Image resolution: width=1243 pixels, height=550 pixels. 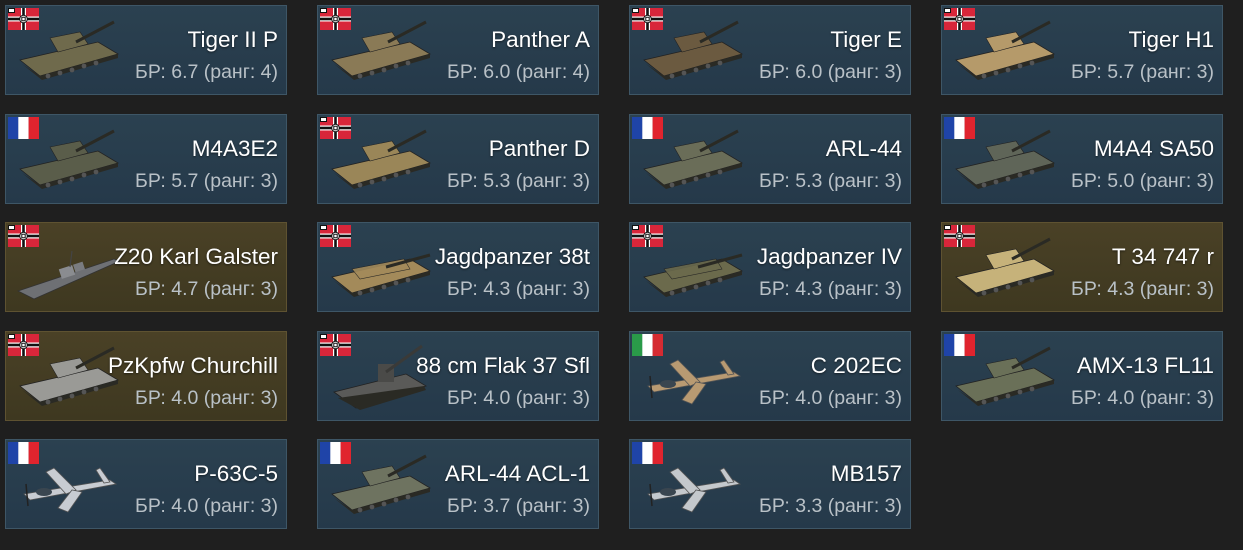 I want to click on vehicle-card: Jagdpanzer 38t БР: 4.3 (ранг: 3), so click(x=458, y=267).